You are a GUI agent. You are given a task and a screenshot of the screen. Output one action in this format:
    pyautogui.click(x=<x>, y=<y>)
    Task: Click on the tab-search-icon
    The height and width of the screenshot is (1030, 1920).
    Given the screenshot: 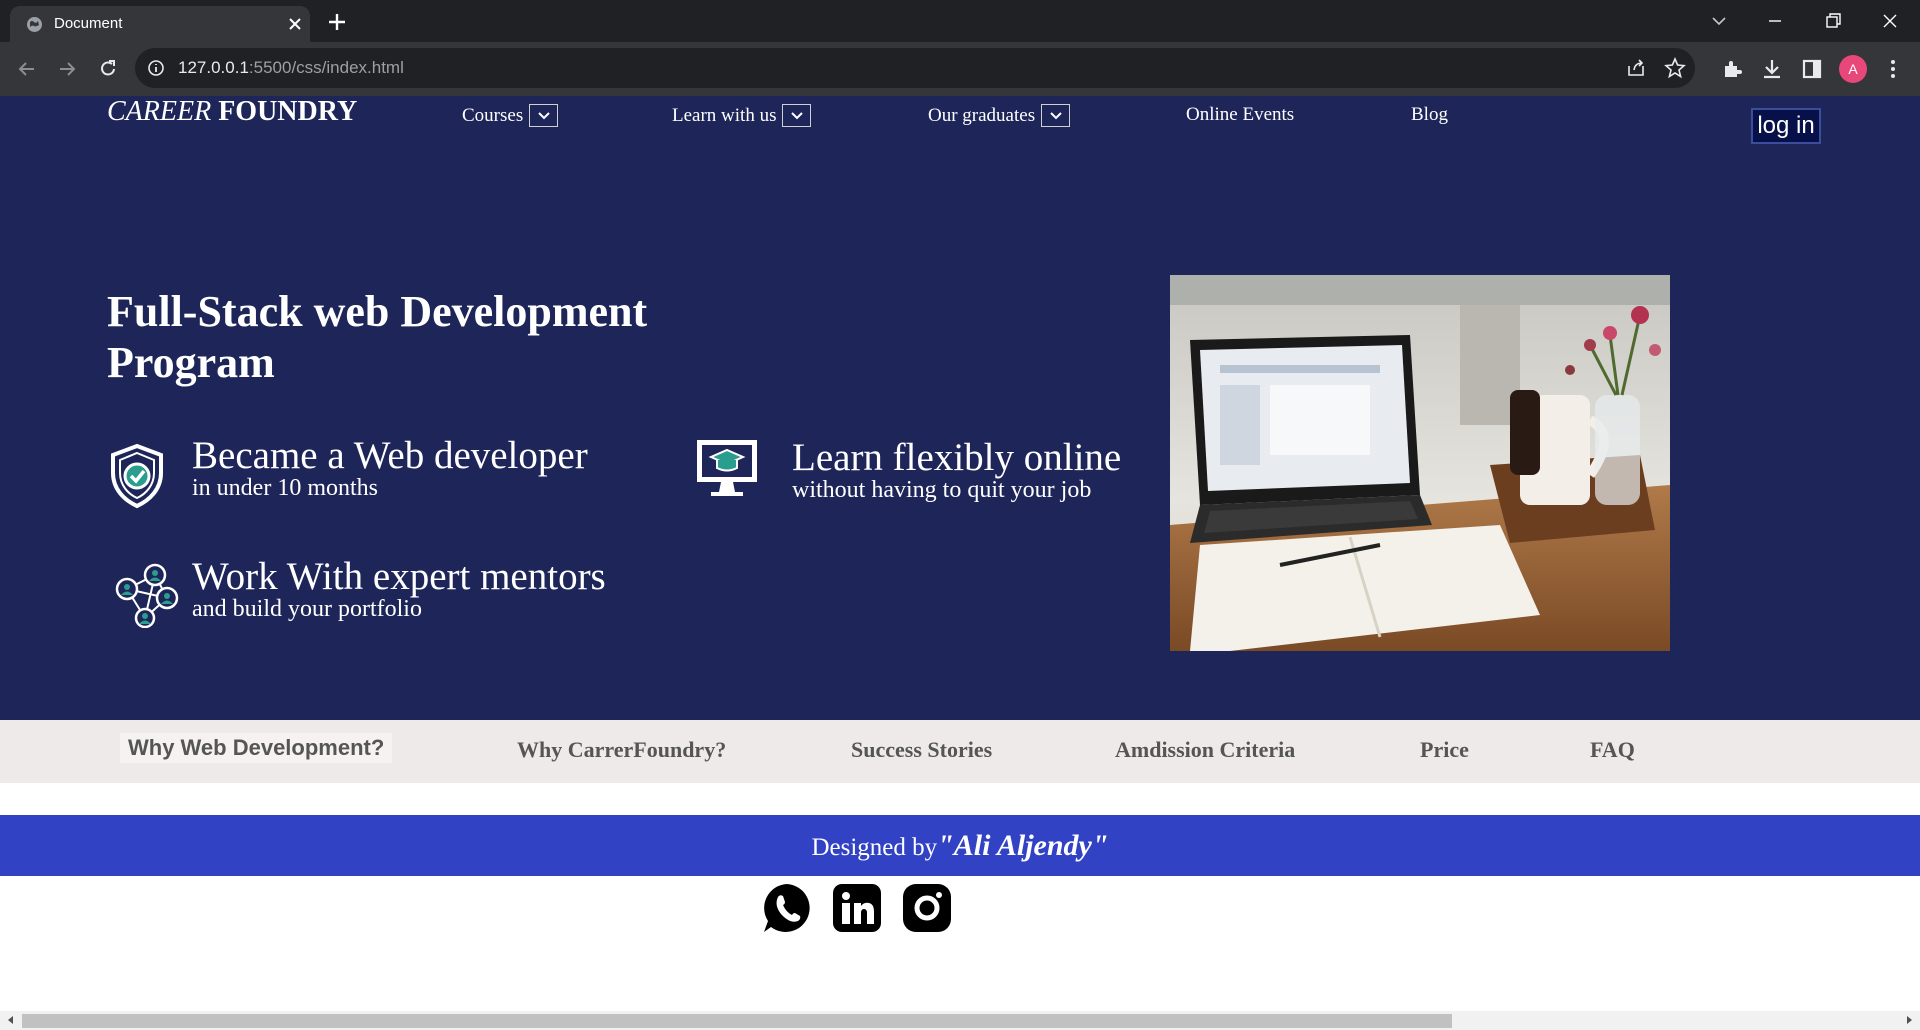 What is the action you would take?
    pyautogui.click(x=1719, y=21)
    